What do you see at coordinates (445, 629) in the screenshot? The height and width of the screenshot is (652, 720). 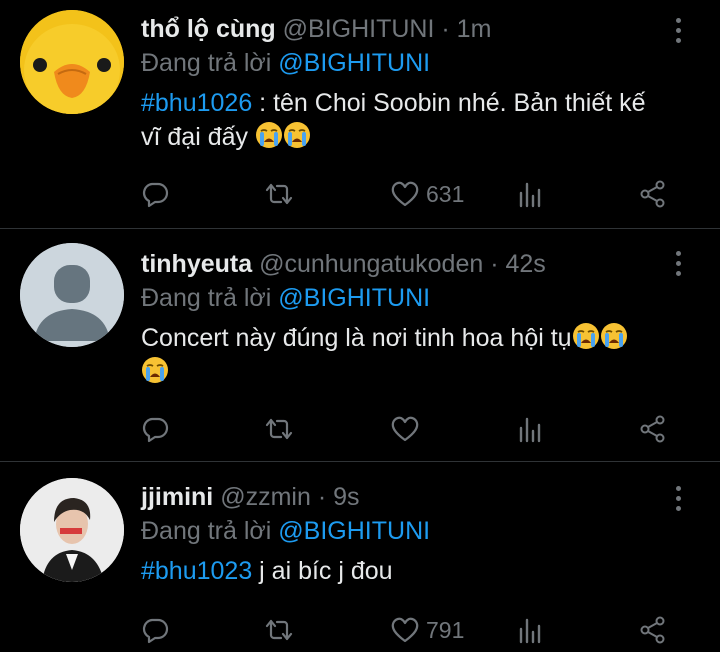 I see `like-count: 791` at bounding box center [445, 629].